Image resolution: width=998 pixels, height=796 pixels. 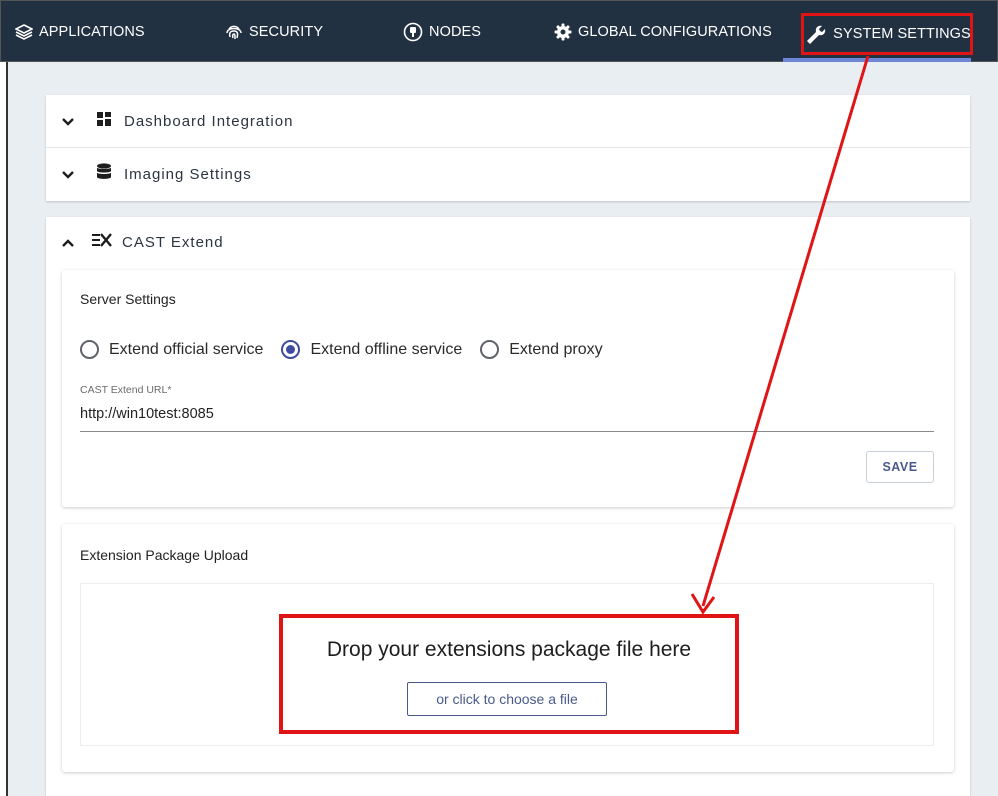 I want to click on nav-label: GLOBAL CONFIGURATIONS, so click(x=675, y=32).